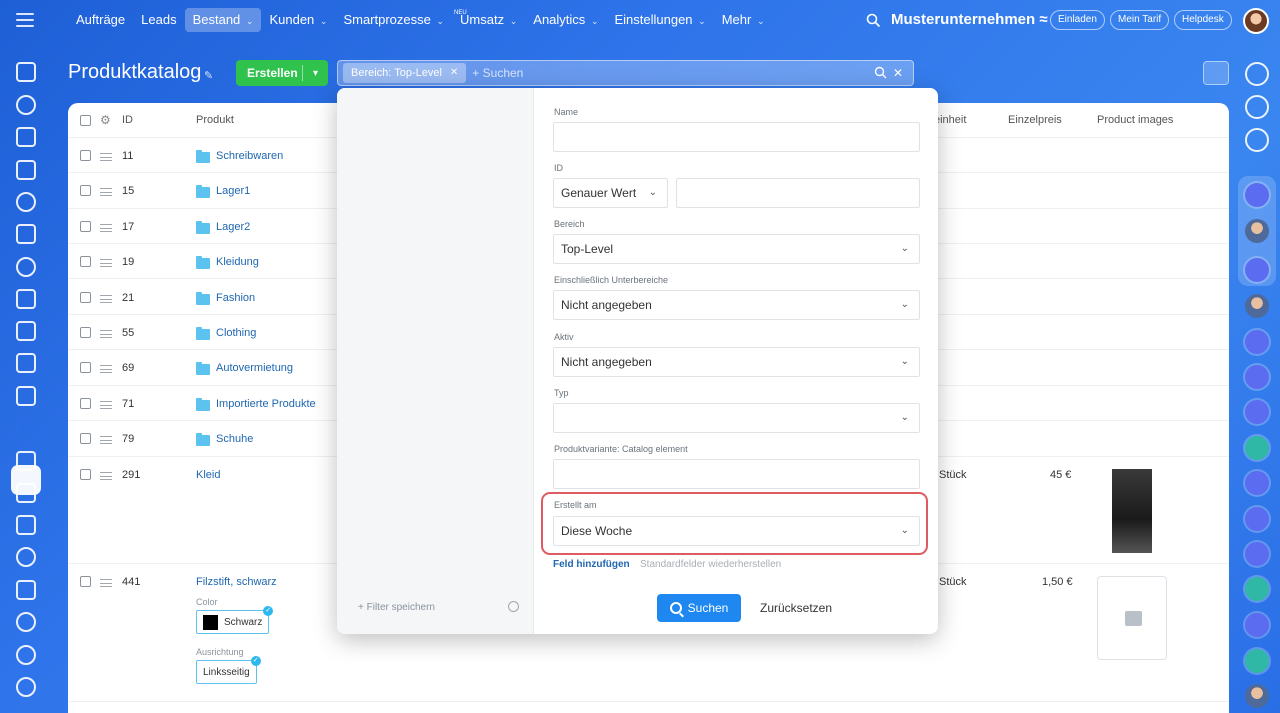  What do you see at coordinates (393, 20) in the screenshot?
I see `nav-smart-processes: Smartprozesse ⌄` at bounding box center [393, 20].